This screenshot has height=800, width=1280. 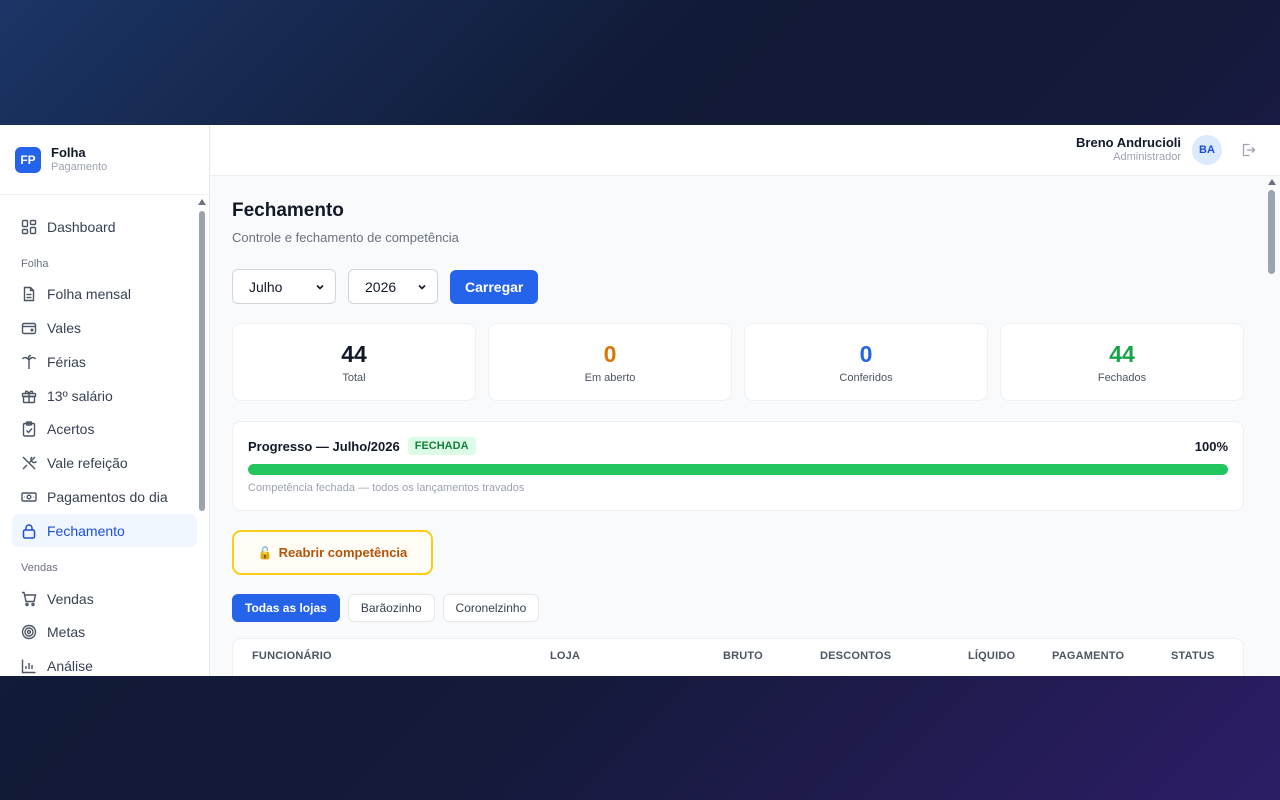 I want to click on sidebar-item-label: 13º salário, so click(x=80, y=395).